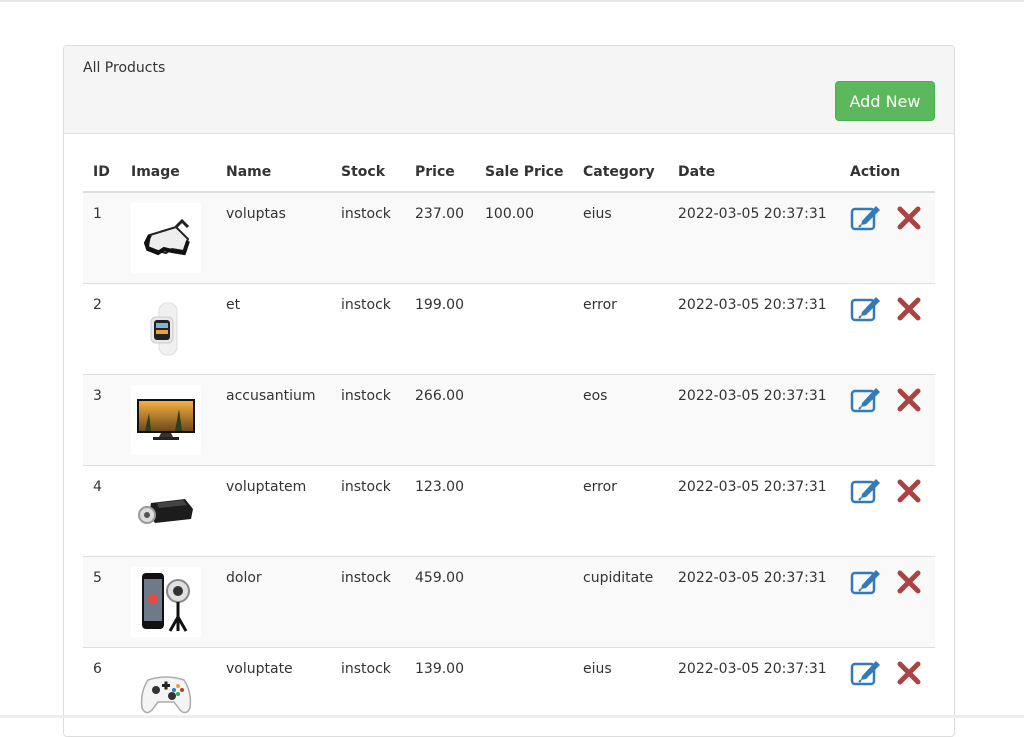  What do you see at coordinates (618, 578) in the screenshot?
I see `cell-category: cupiditate` at bounding box center [618, 578].